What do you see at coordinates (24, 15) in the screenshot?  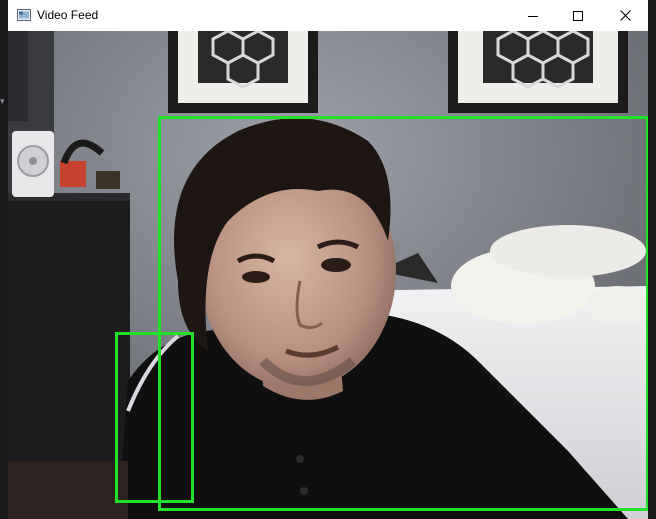 I see `app-window-icon` at bounding box center [24, 15].